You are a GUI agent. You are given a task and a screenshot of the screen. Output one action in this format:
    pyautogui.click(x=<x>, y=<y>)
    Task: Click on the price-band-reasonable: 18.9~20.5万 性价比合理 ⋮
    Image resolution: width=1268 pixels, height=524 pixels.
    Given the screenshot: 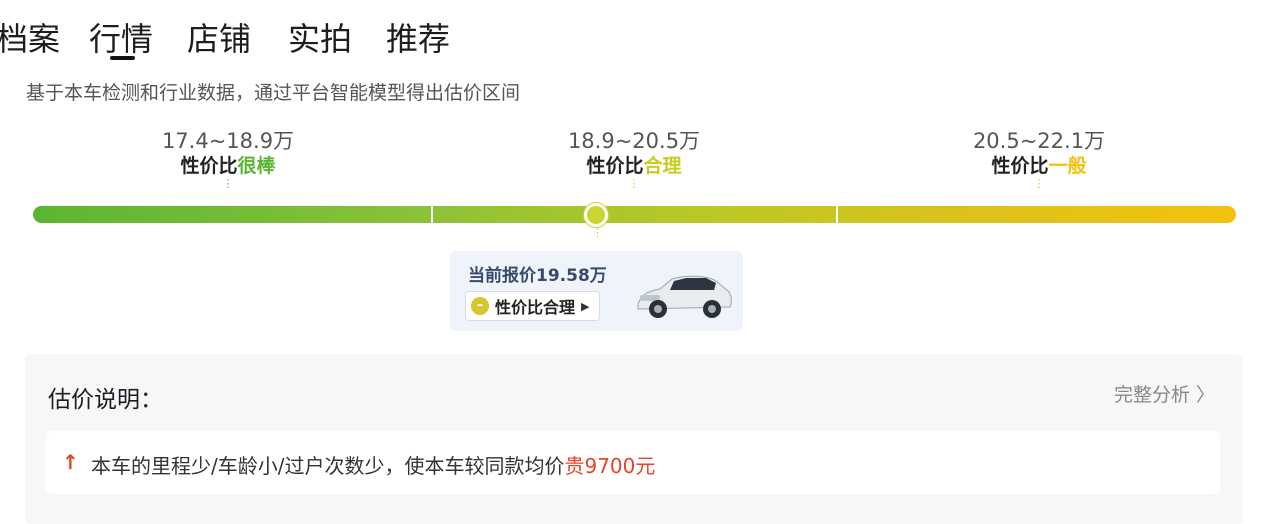 What is the action you would take?
    pyautogui.click(x=634, y=158)
    